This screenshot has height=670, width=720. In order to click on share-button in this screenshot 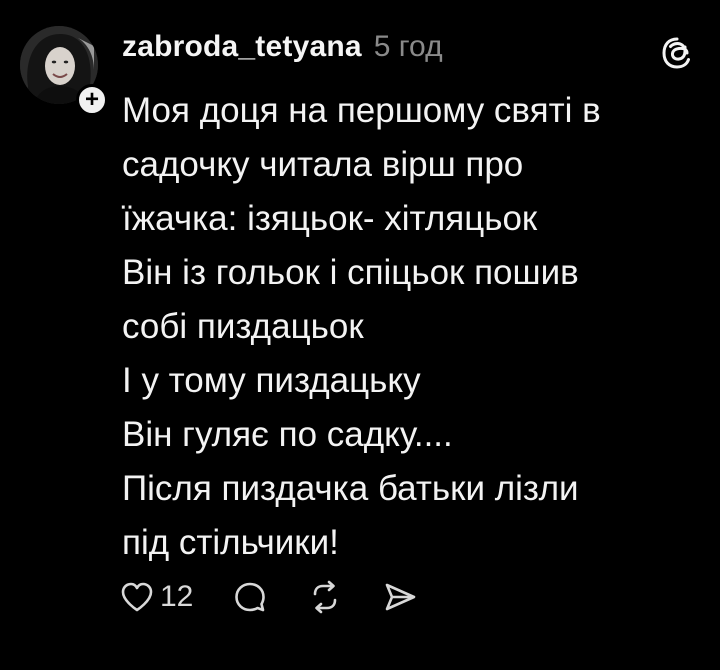, I will do `click(400, 597)`.